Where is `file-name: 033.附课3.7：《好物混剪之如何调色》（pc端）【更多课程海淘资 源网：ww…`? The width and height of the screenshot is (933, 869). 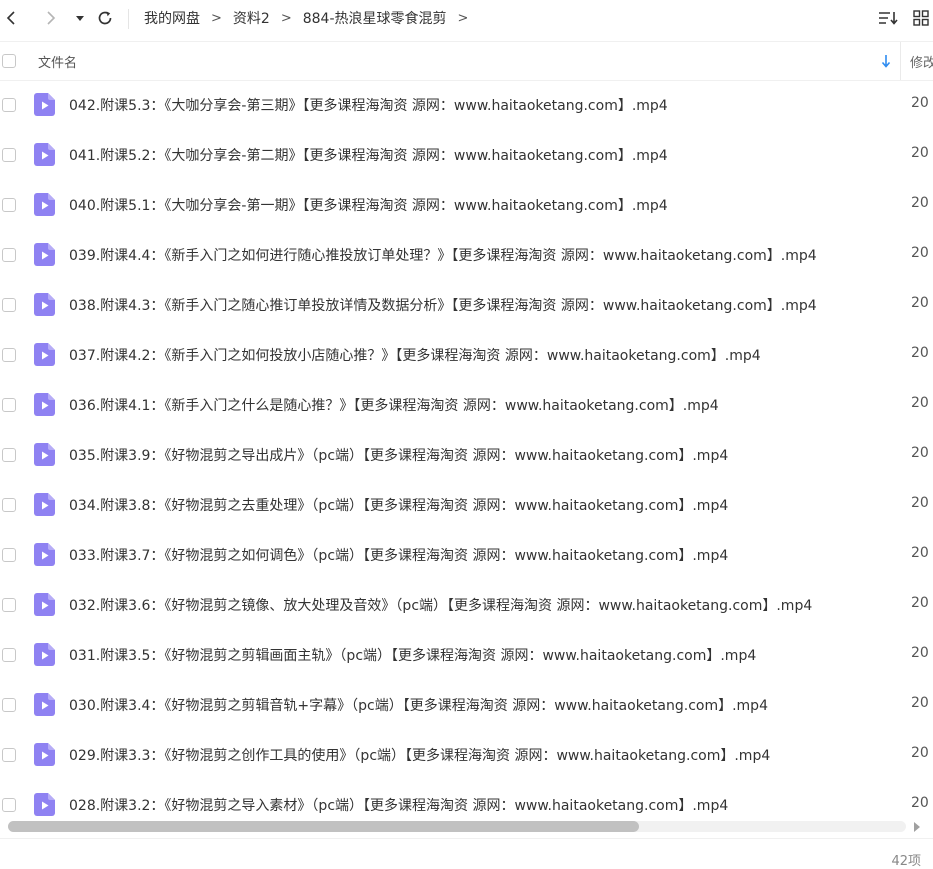 file-name: 033.附课3.7：《好物混剪之如何调色》（pc端）【更多课程海淘资 源网：ww… is located at coordinates (399, 556).